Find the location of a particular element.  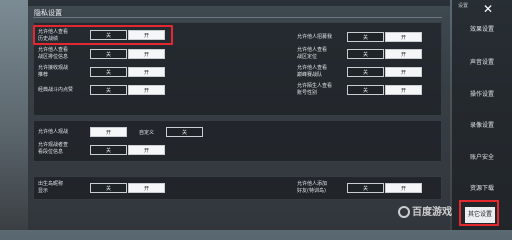

sidebar-item-replay: 录像设置 is located at coordinates (482, 124).